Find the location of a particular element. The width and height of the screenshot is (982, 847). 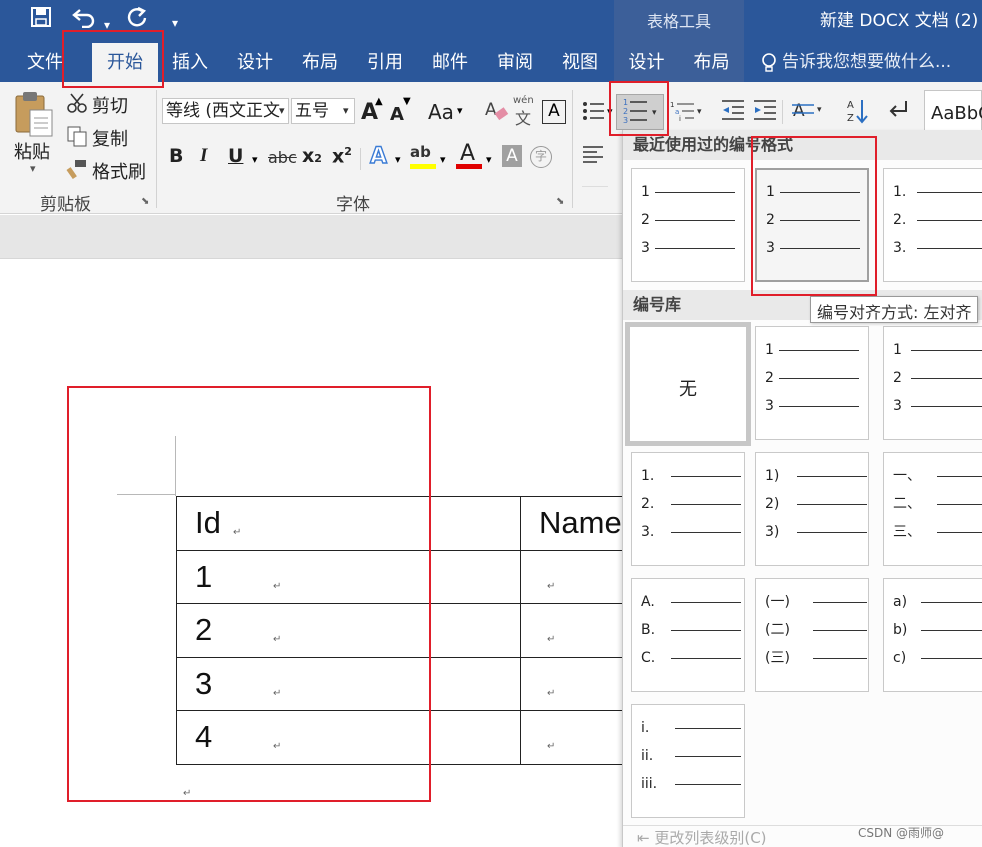

align-left-icon is located at coordinates (593, 157).